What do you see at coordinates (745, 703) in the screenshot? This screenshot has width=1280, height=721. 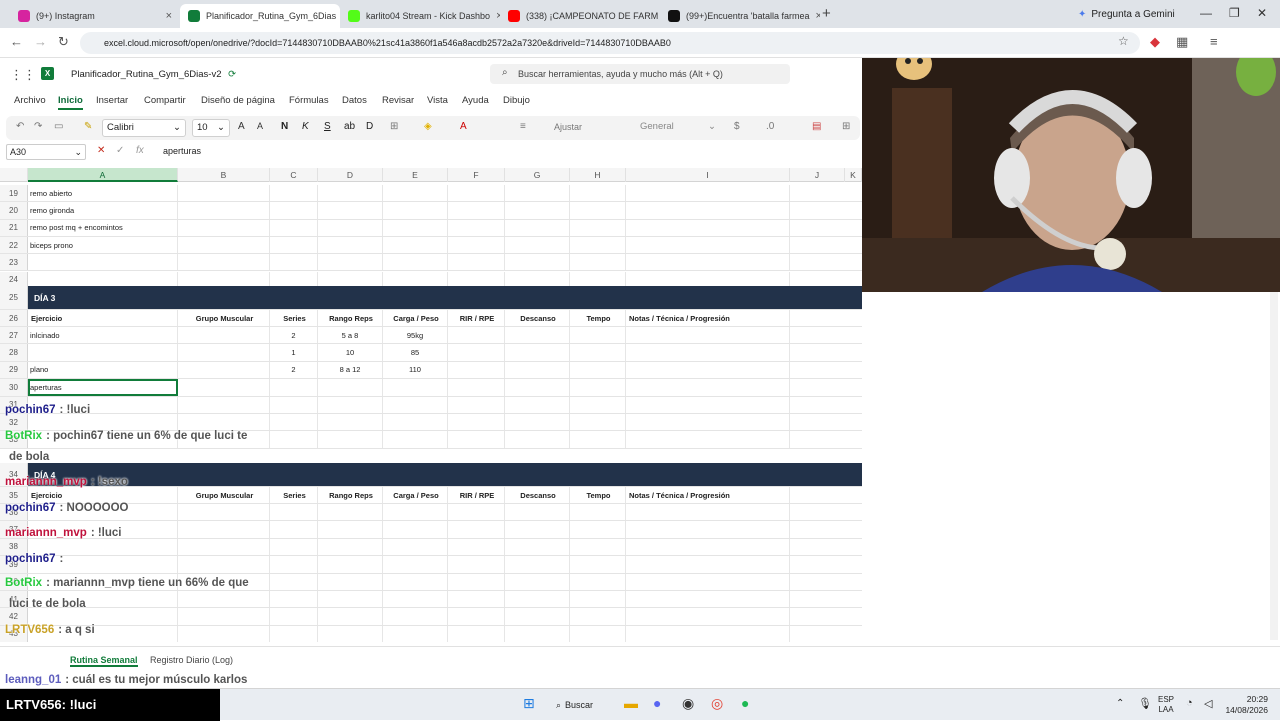 I see `spotify-icon: ●` at bounding box center [745, 703].